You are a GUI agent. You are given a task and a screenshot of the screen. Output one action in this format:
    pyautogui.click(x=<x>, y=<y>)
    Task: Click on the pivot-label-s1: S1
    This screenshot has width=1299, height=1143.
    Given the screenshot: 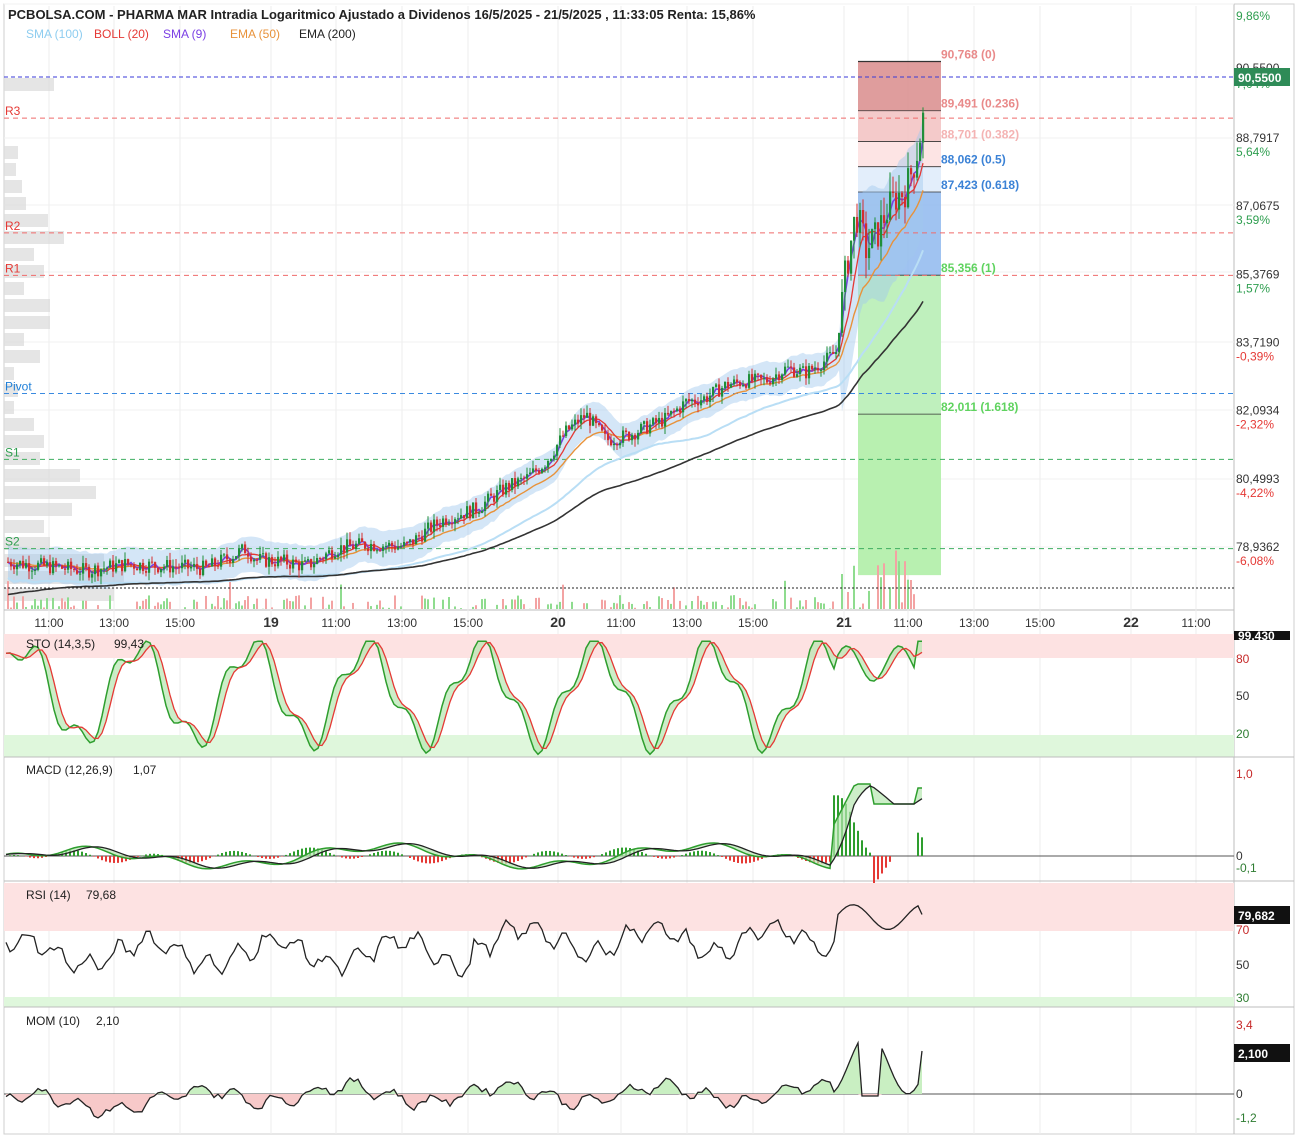 What is the action you would take?
    pyautogui.click(x=12, y=452)
    